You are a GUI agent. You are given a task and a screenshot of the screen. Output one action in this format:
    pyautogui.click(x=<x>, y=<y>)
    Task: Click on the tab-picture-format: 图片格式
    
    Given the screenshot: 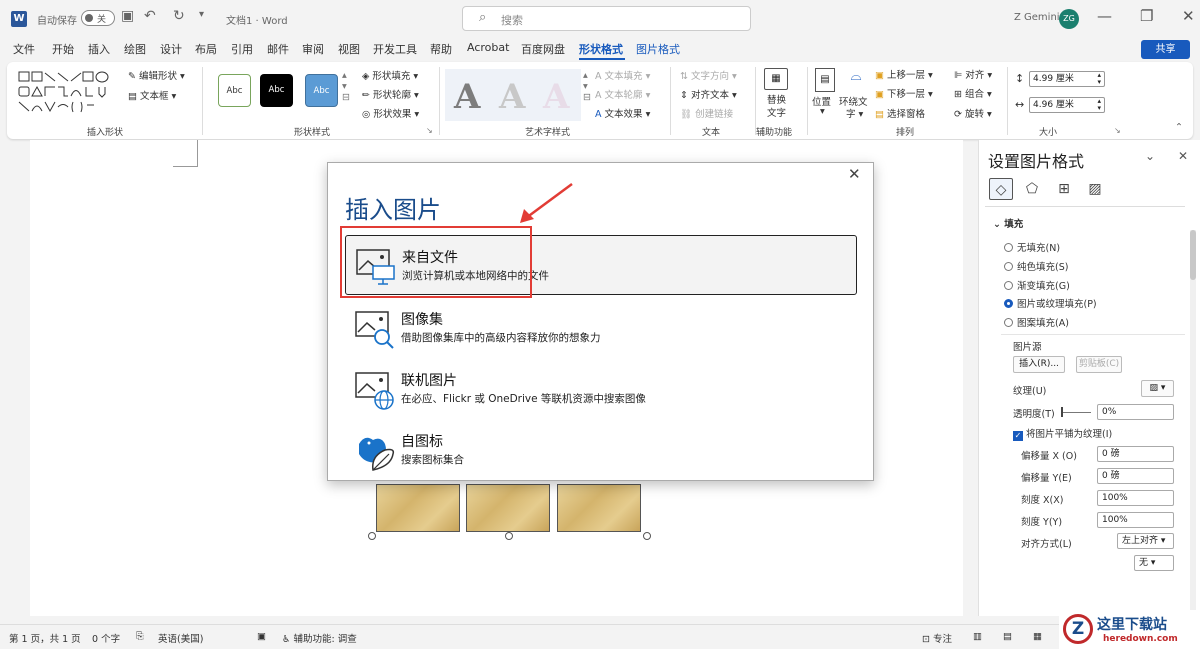 What is the action you would take?
    pyautogui.click(x=658, y=49)
    